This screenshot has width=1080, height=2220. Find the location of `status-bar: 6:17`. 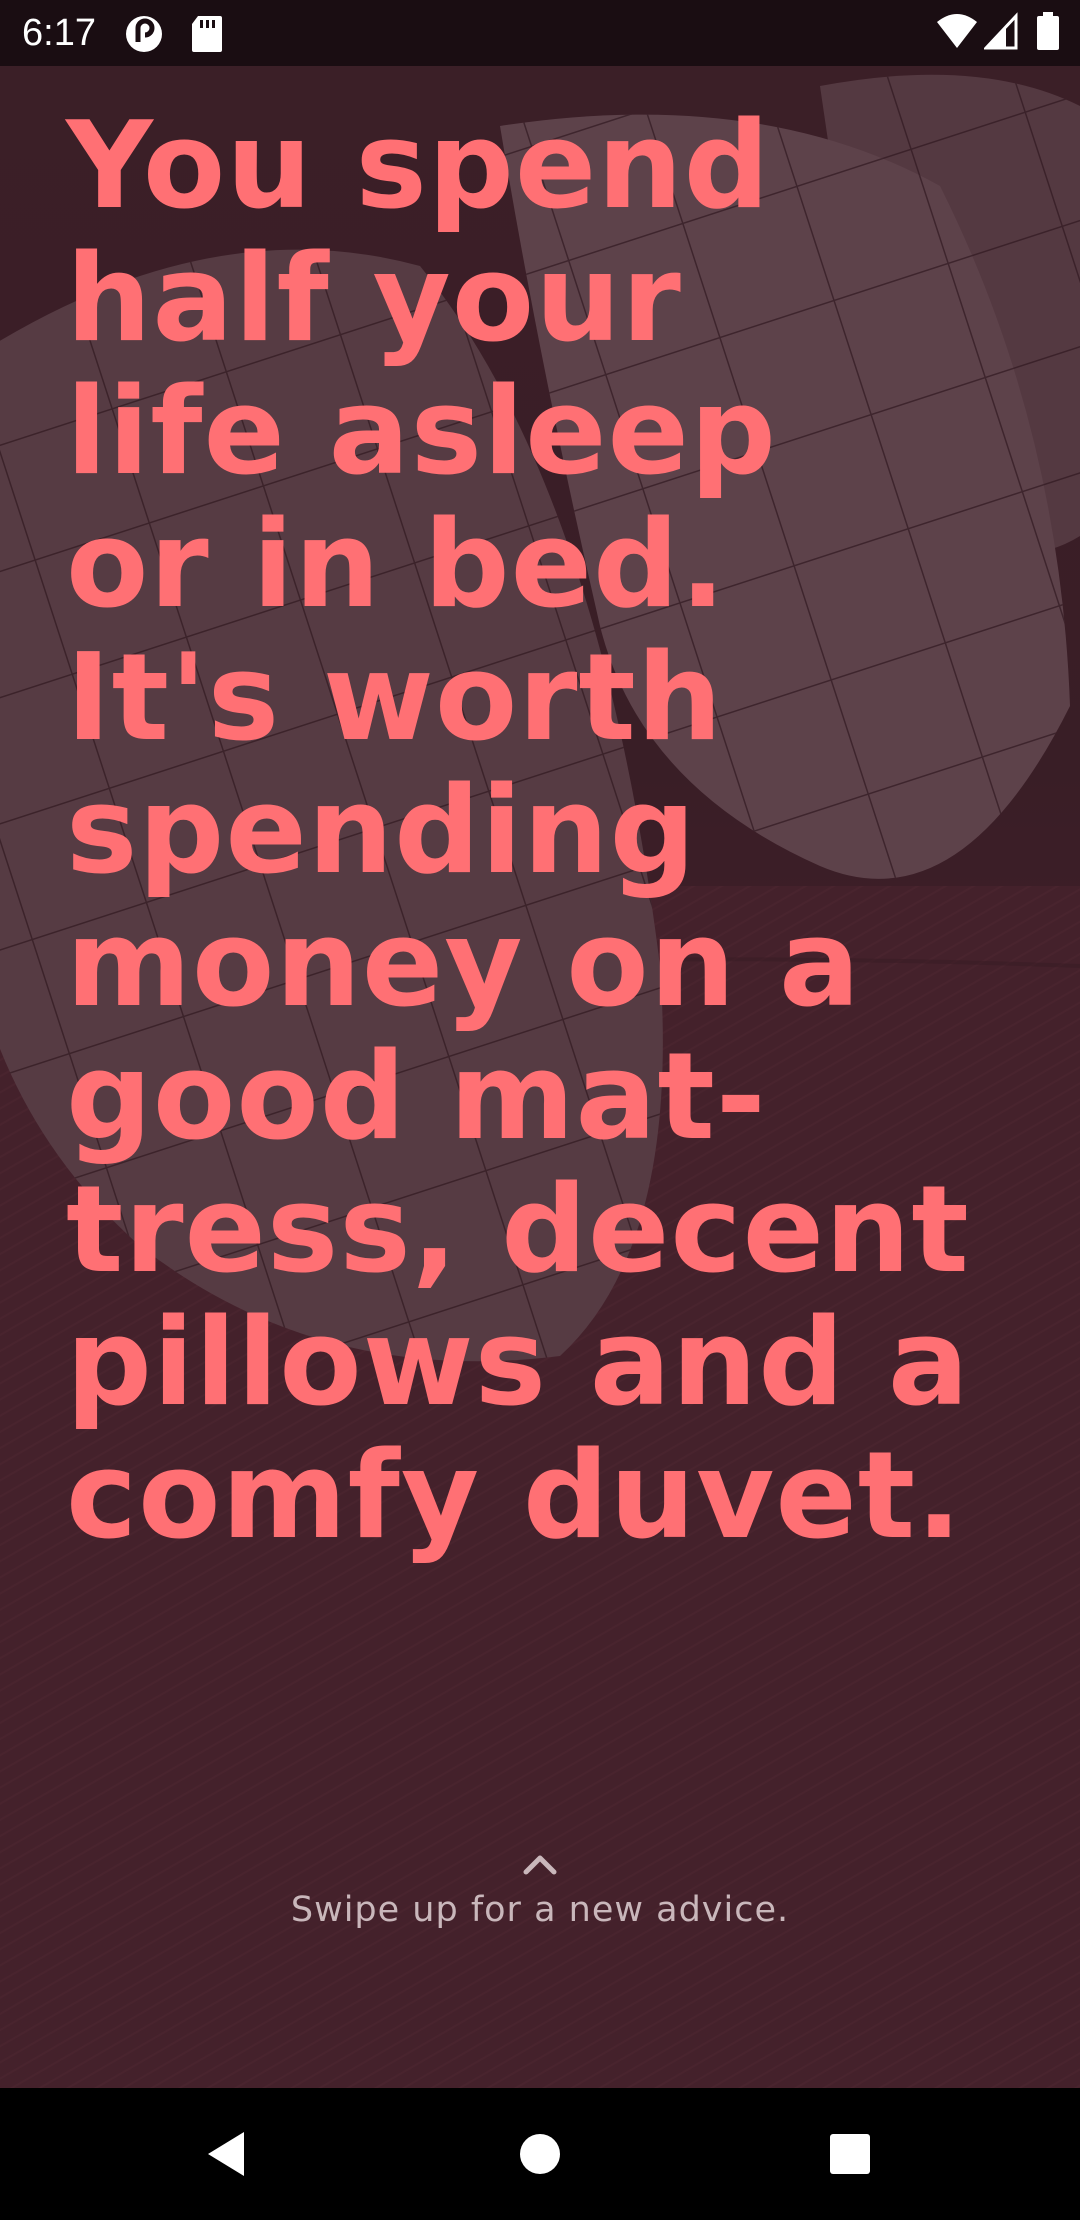

status-bar: 6:17 is located at coordinates (540, 33).